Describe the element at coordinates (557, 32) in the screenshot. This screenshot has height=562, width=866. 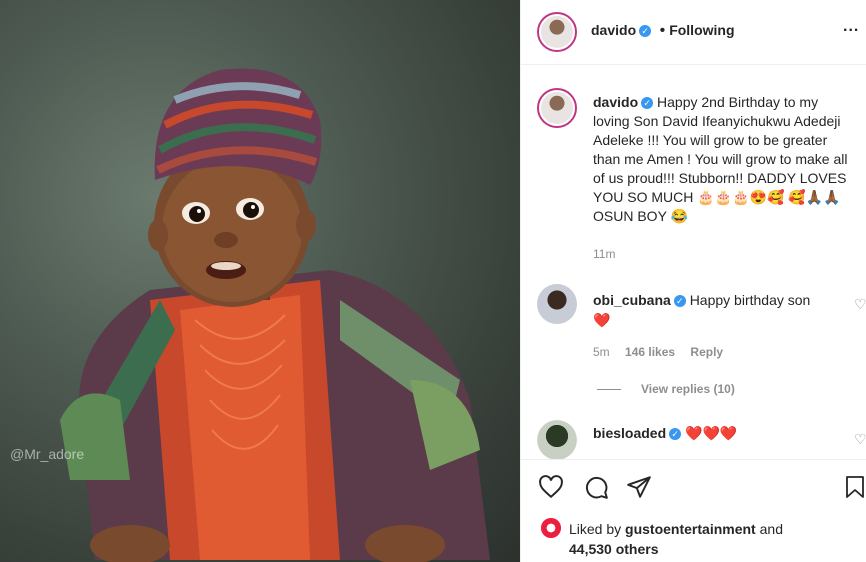
I see `header-avatar` at that location.